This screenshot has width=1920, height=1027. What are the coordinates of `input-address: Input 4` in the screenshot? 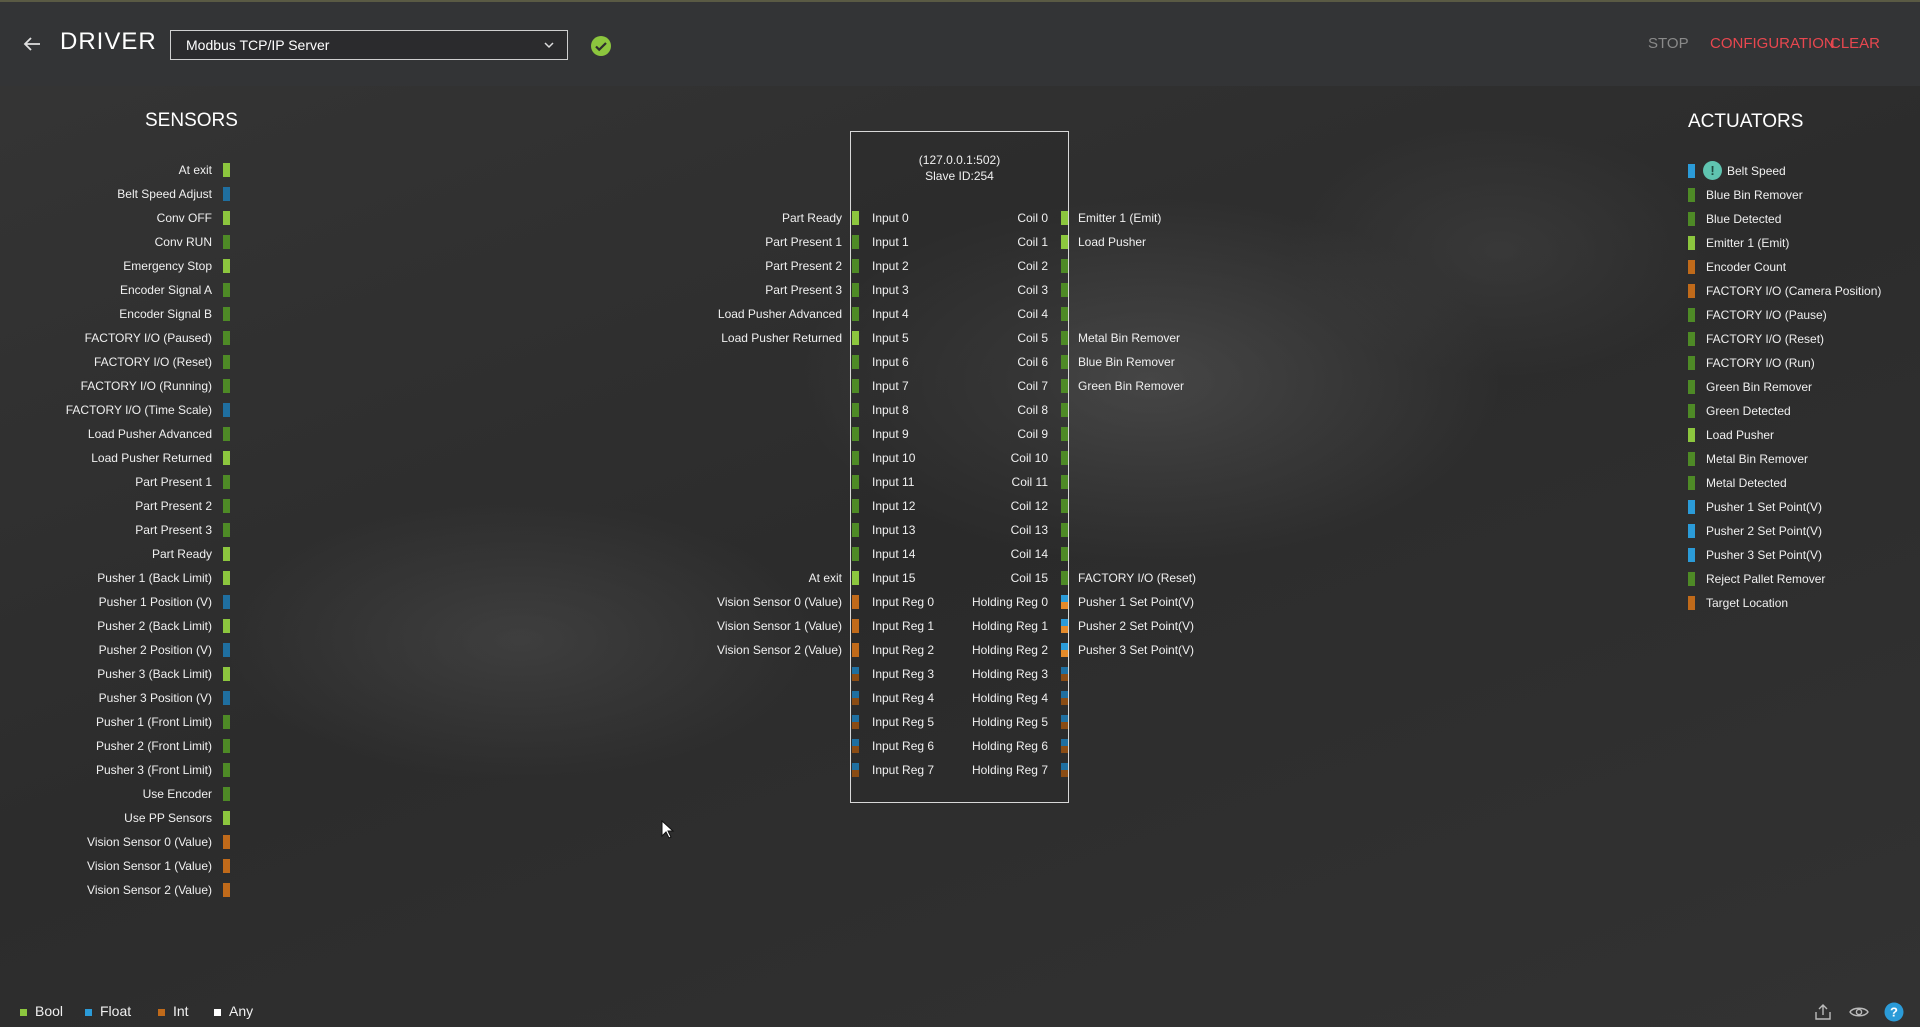 It's located at (890, 314).